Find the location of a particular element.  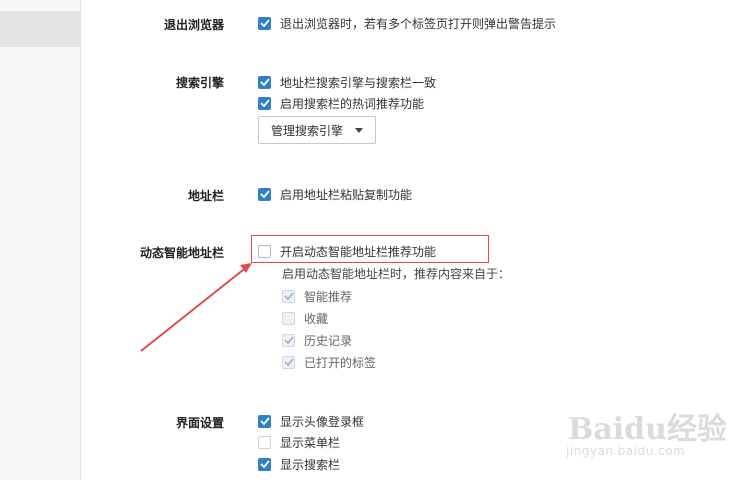

option-label: 显示头像登录框 is located at coordinates (322, 421).